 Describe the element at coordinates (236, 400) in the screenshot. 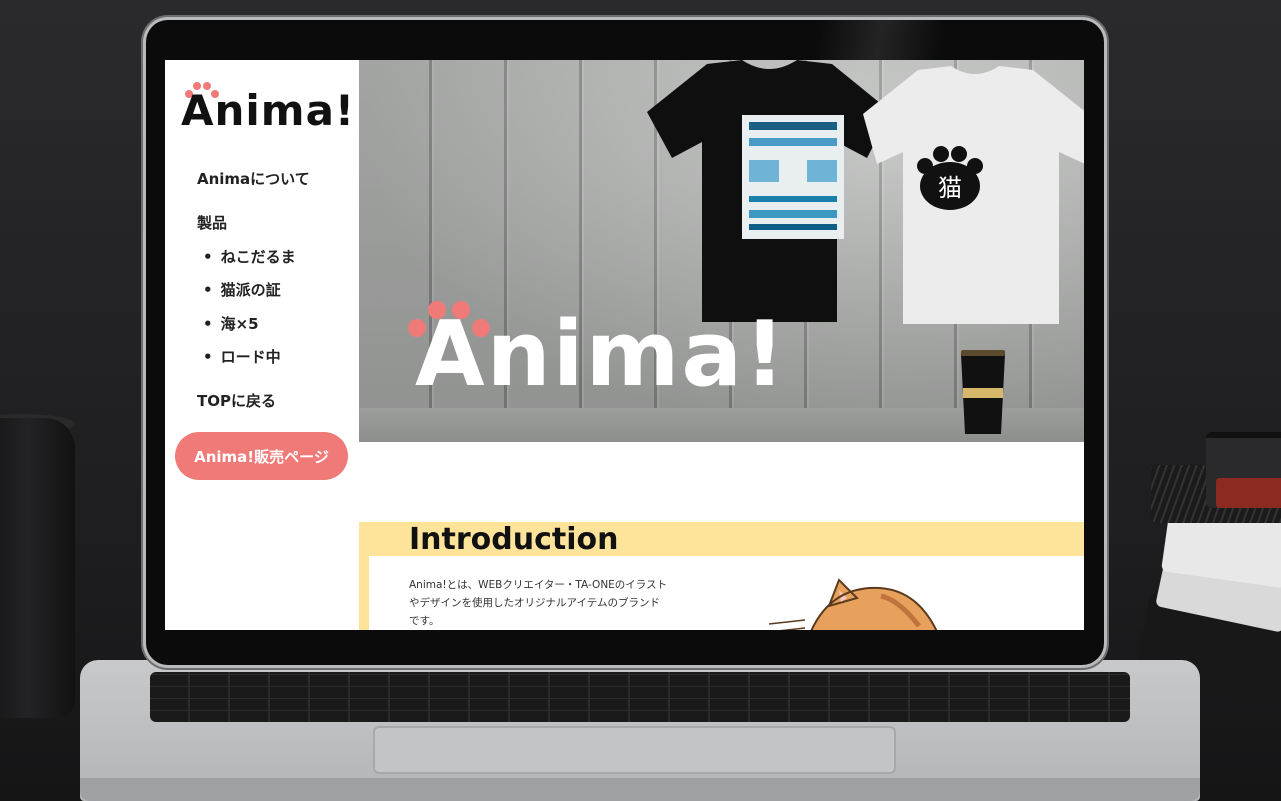

I see `nav-item-back-to-top: TOPに戻る` at that location.